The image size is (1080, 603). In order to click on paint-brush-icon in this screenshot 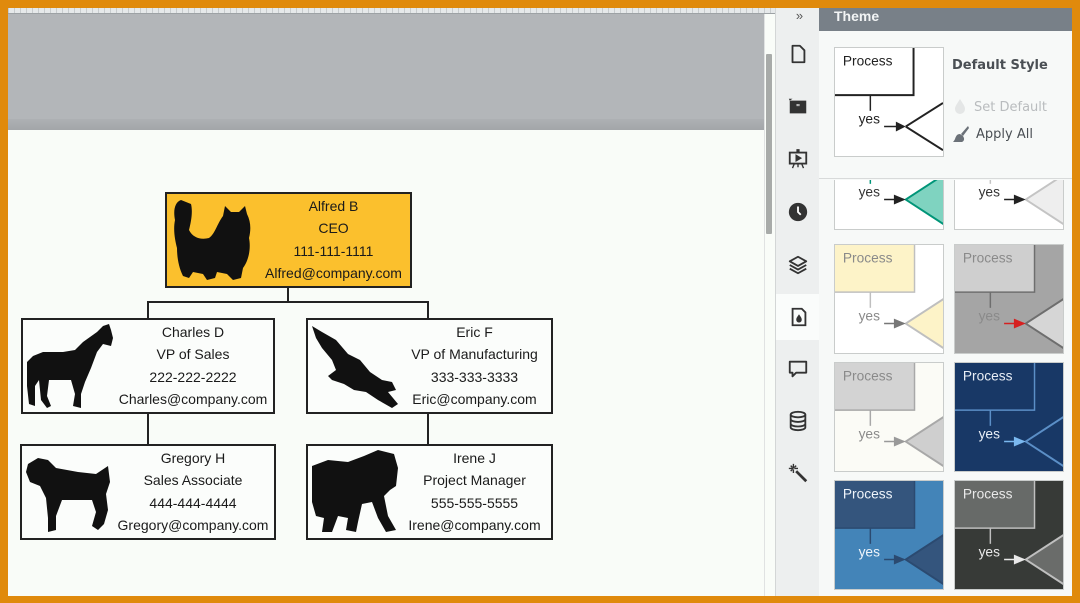, I will do `click(961, 134)`.